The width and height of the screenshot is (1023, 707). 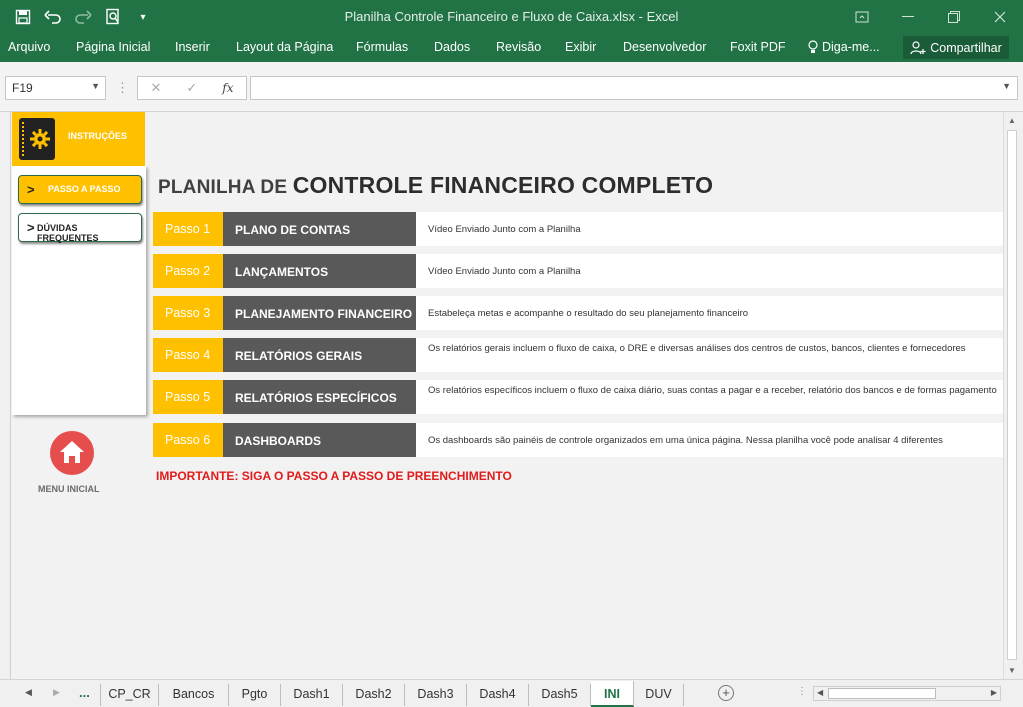 What do you see at coordinates (1000, 17) in the screenshot?
I see `close-icon` at bounding box center [1000, 17].